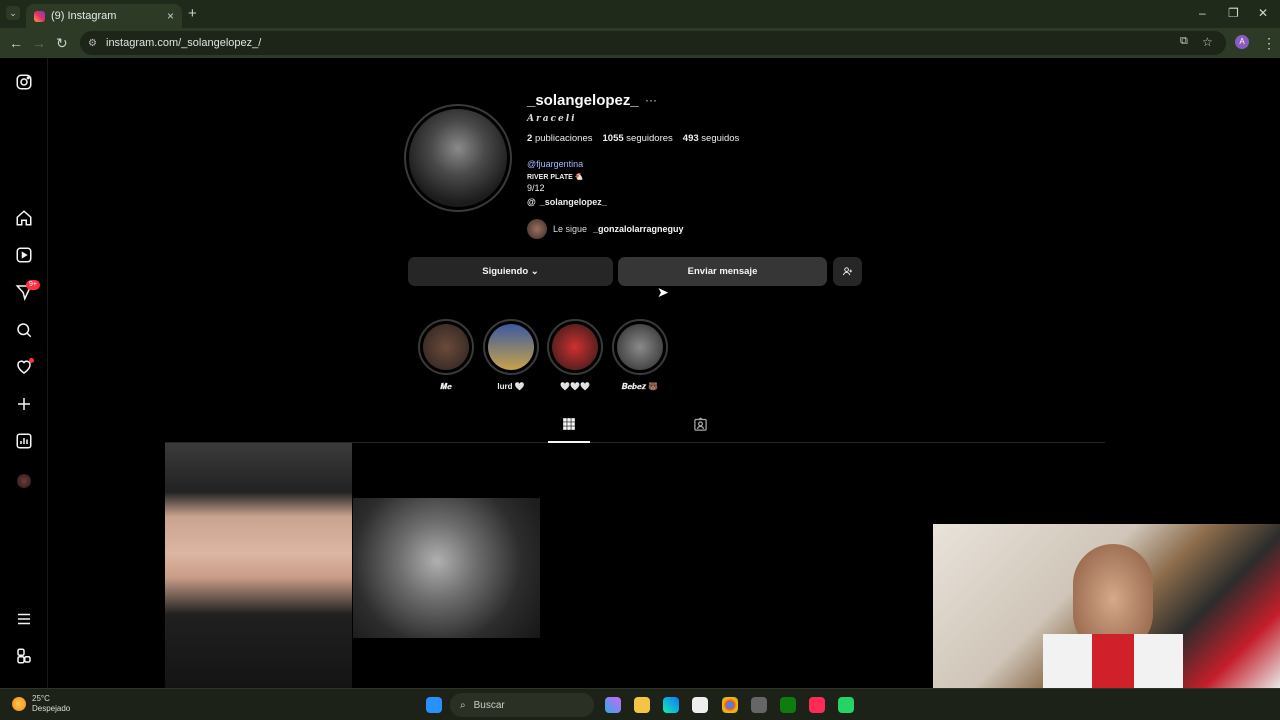  What do you see at coordinates (1233, 13) in the screenshot?
I see `maximize-button: ❐` at bounding box center [1233, 13].